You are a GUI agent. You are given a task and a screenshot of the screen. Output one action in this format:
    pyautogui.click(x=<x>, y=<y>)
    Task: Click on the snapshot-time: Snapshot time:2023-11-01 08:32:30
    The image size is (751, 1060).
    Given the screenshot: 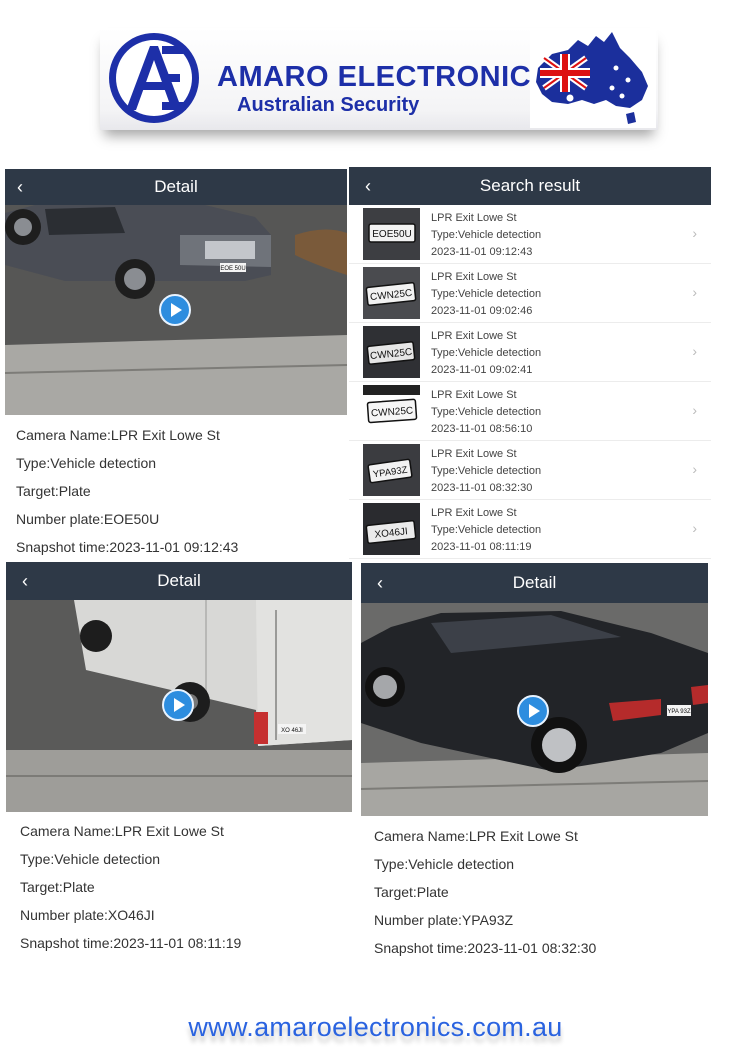 What is the action you would take?
    pyautogui.click(x=485, y=948)
    